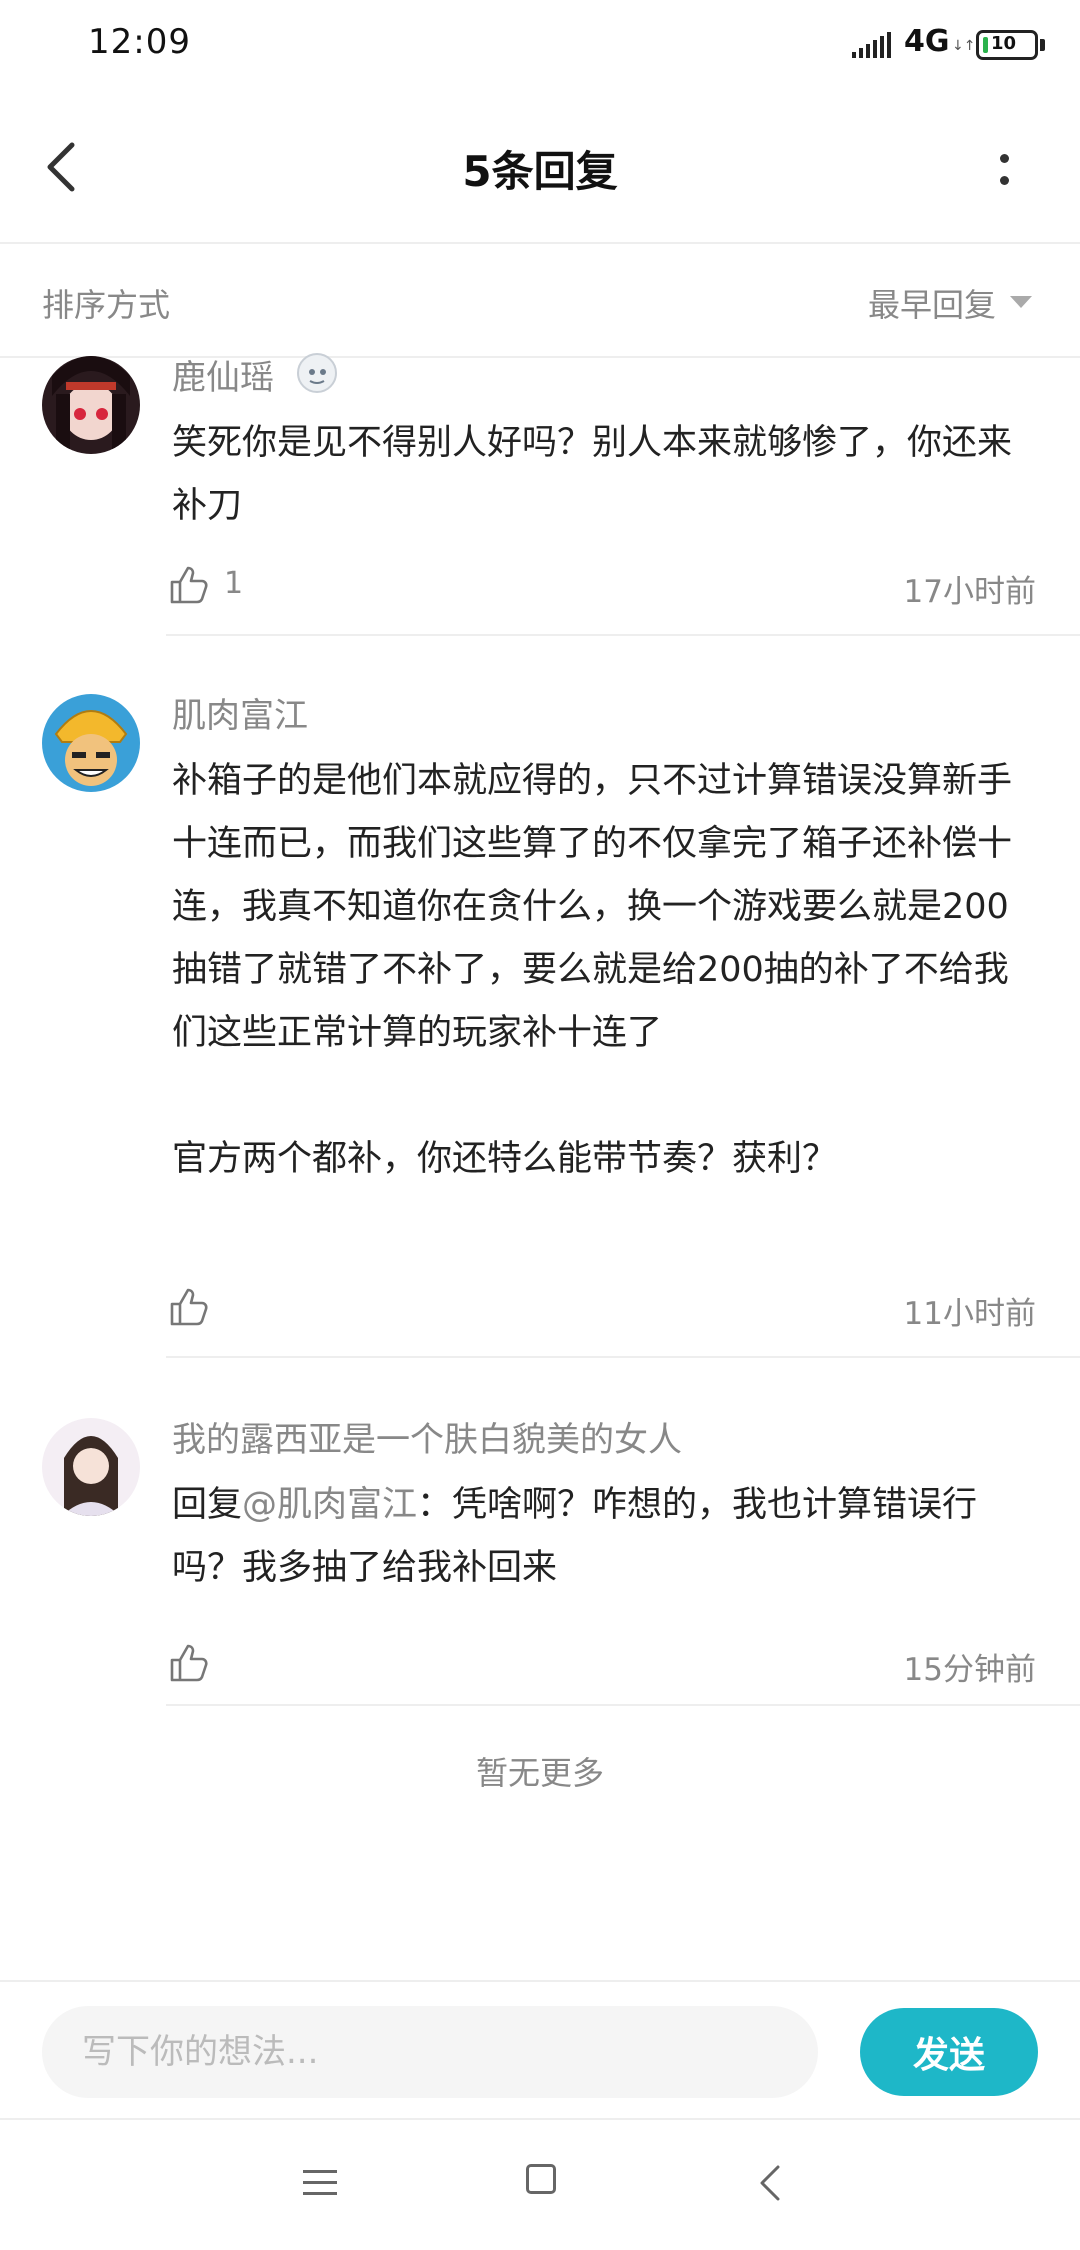 Image resolution: width=1080 pixels, height=2250 pixels. What do you see at coordinates (969, 1670) in the screenshot?
I see `comment-time: 15分钟前` at bounding box center [969, 1670].